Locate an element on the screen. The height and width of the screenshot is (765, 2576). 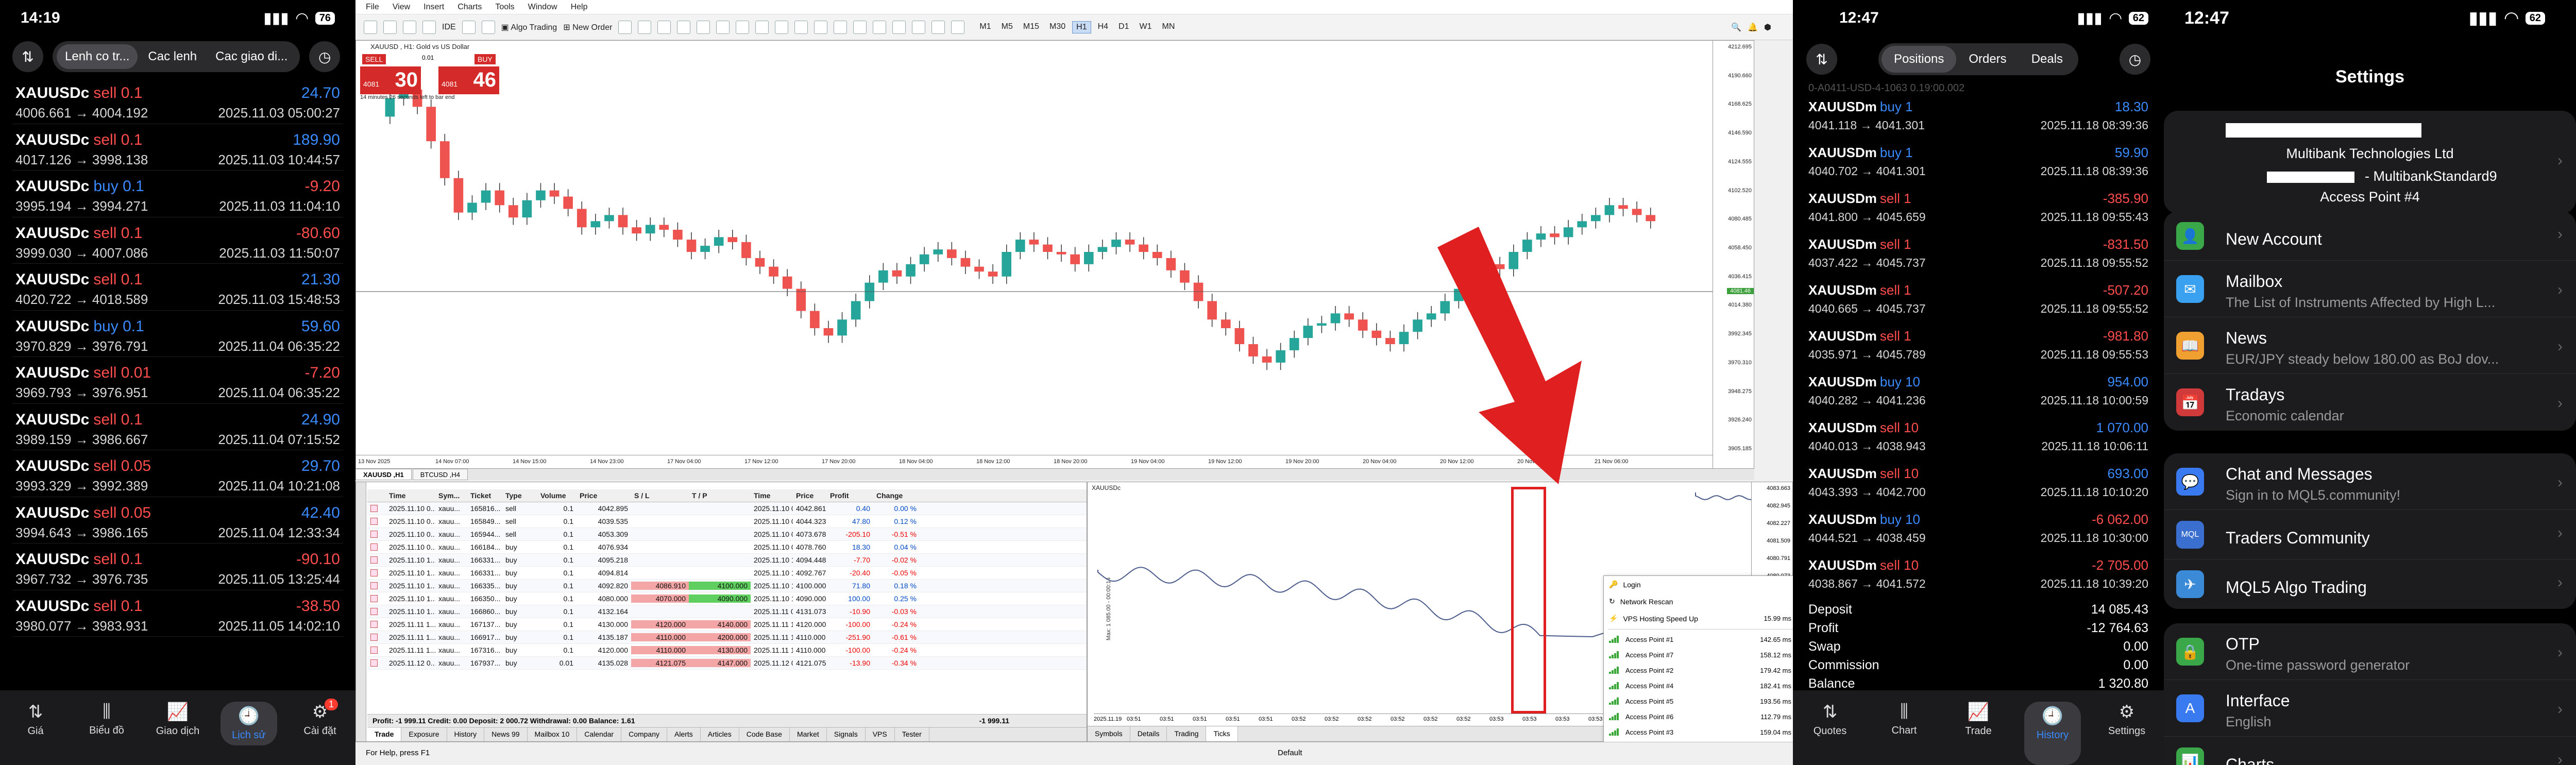
trendline-icon is located at coordinates (880, 27).